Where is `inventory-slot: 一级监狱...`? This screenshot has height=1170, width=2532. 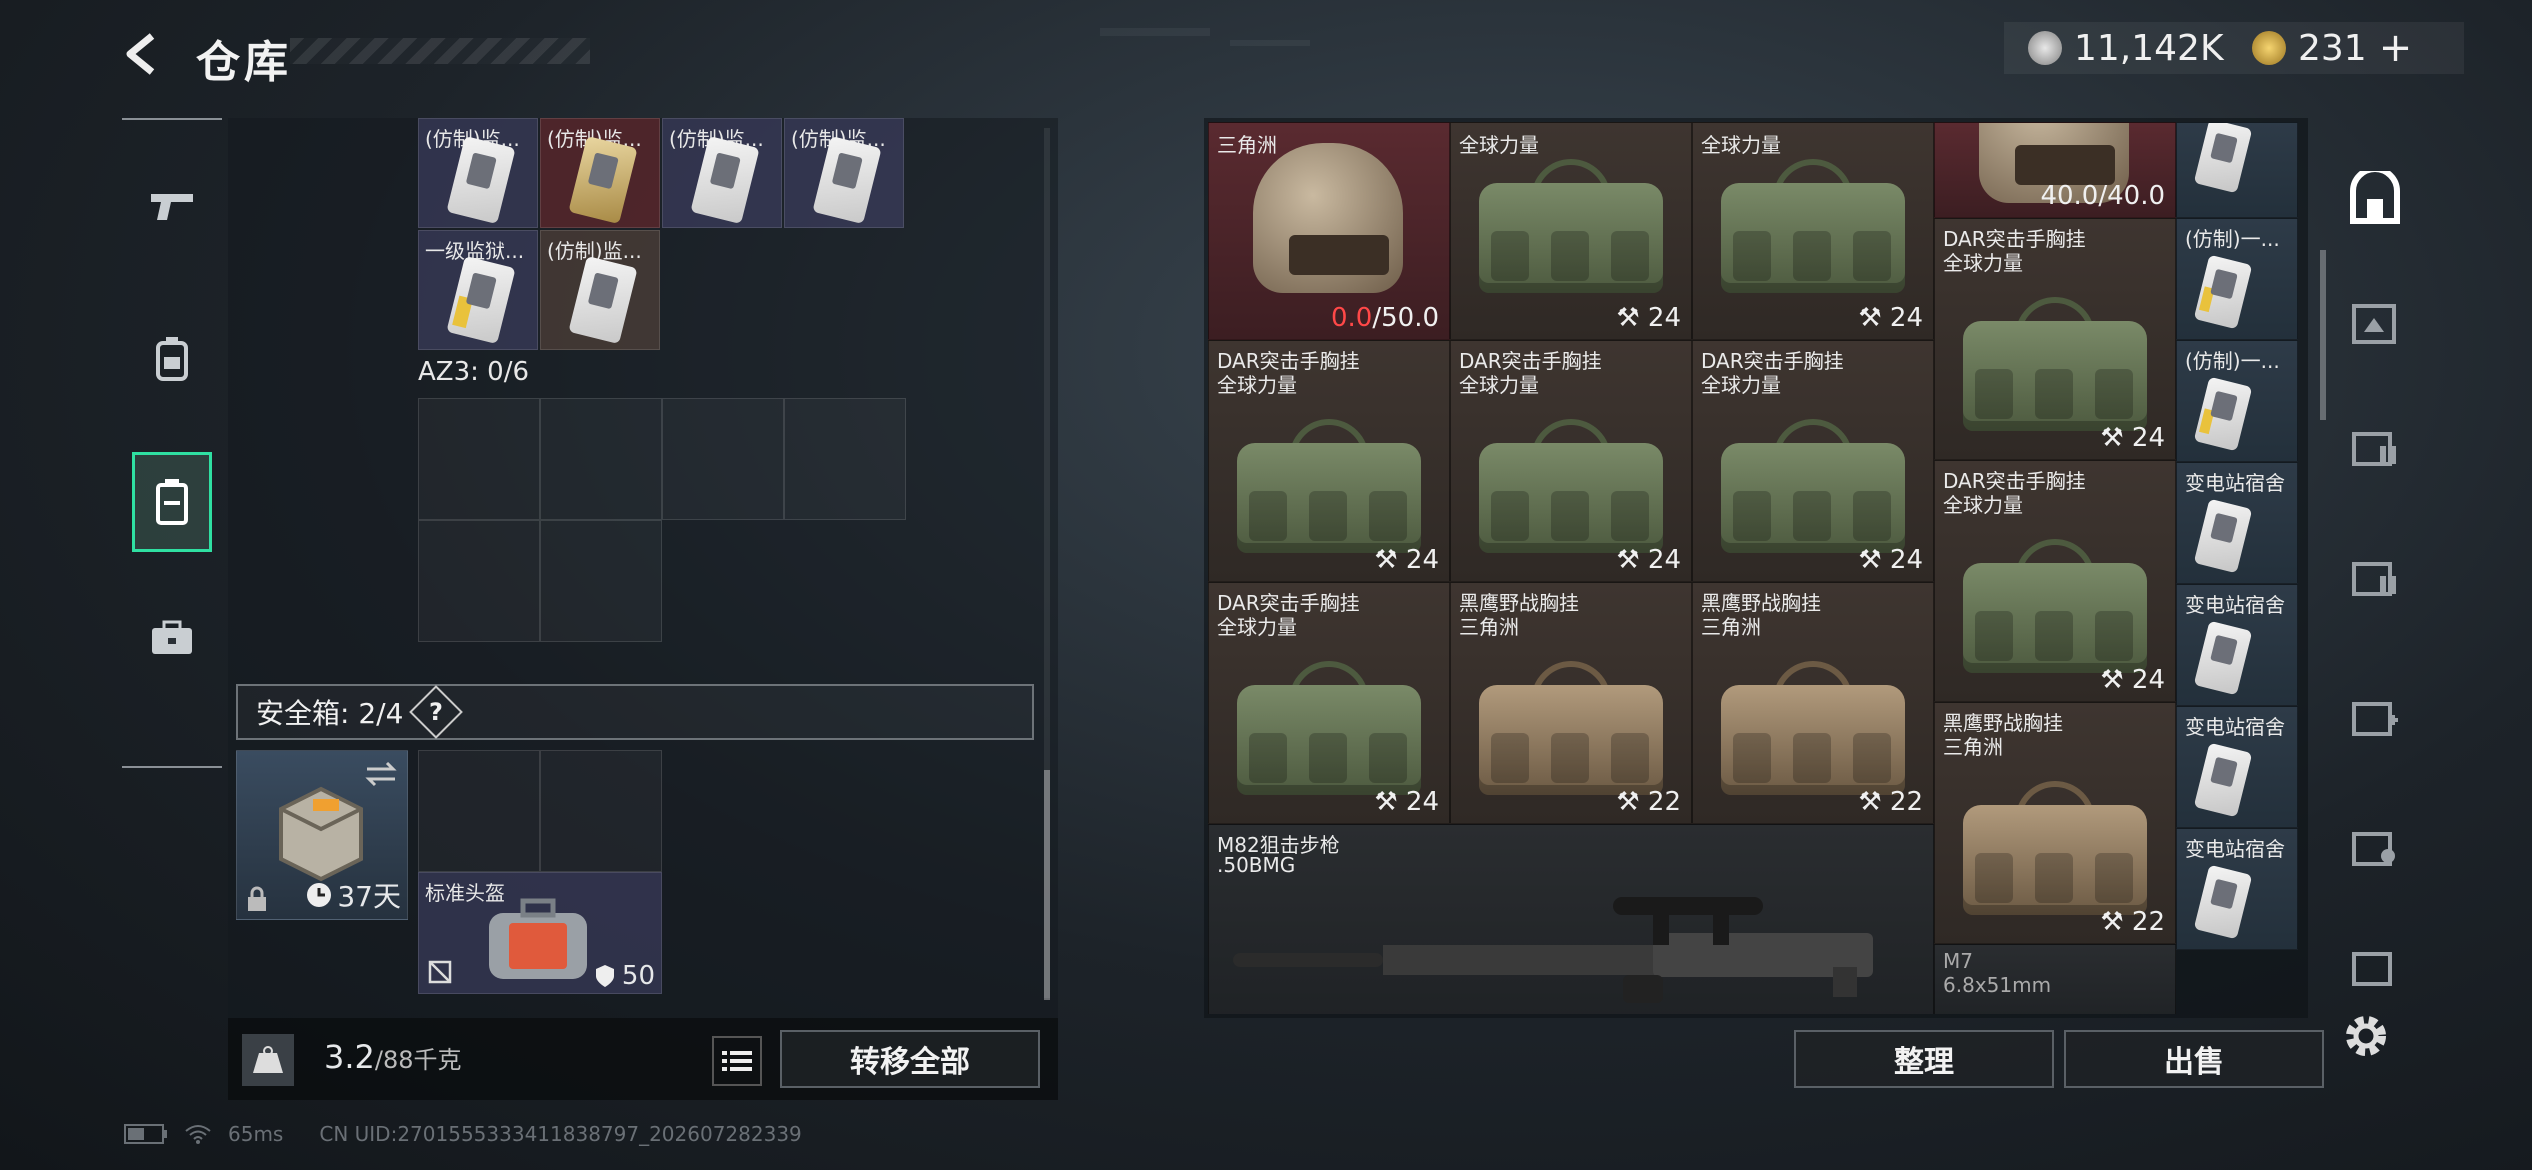 inventory-slot: 一级监狱... is located at coordinates (478, 290).